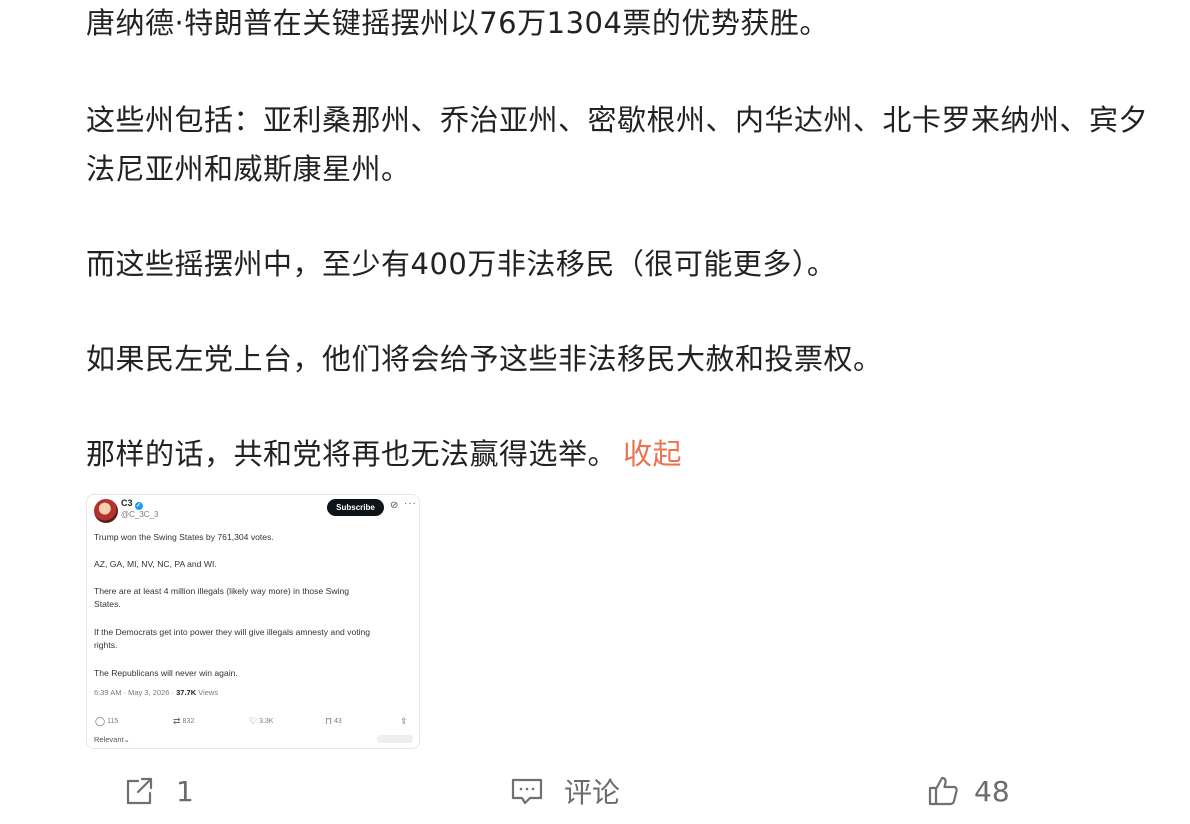 The height and width of the screenshot is (824, 1190). What do you see at coordinates (185, 791) in the screenshot?
I see `share-count: 1` at bounding box center [185, 791].